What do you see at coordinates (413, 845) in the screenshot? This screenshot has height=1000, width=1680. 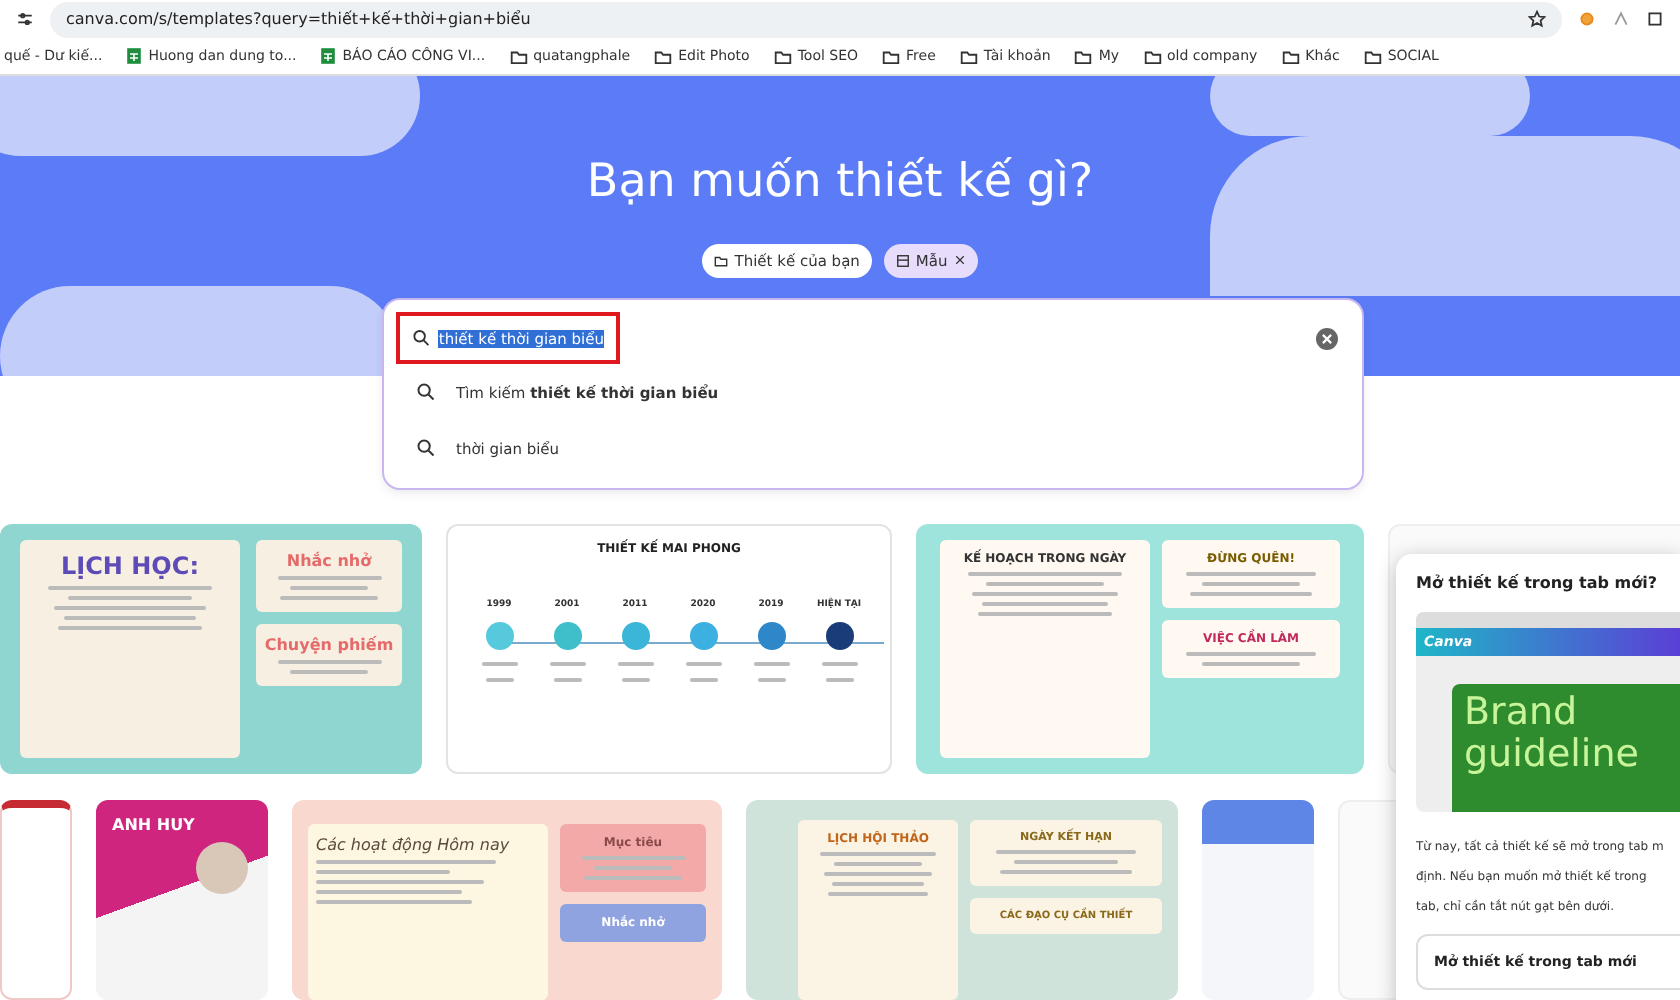 I see `template-heading: Các hoạt động Hôm nay` at bounding box center [413, 845].